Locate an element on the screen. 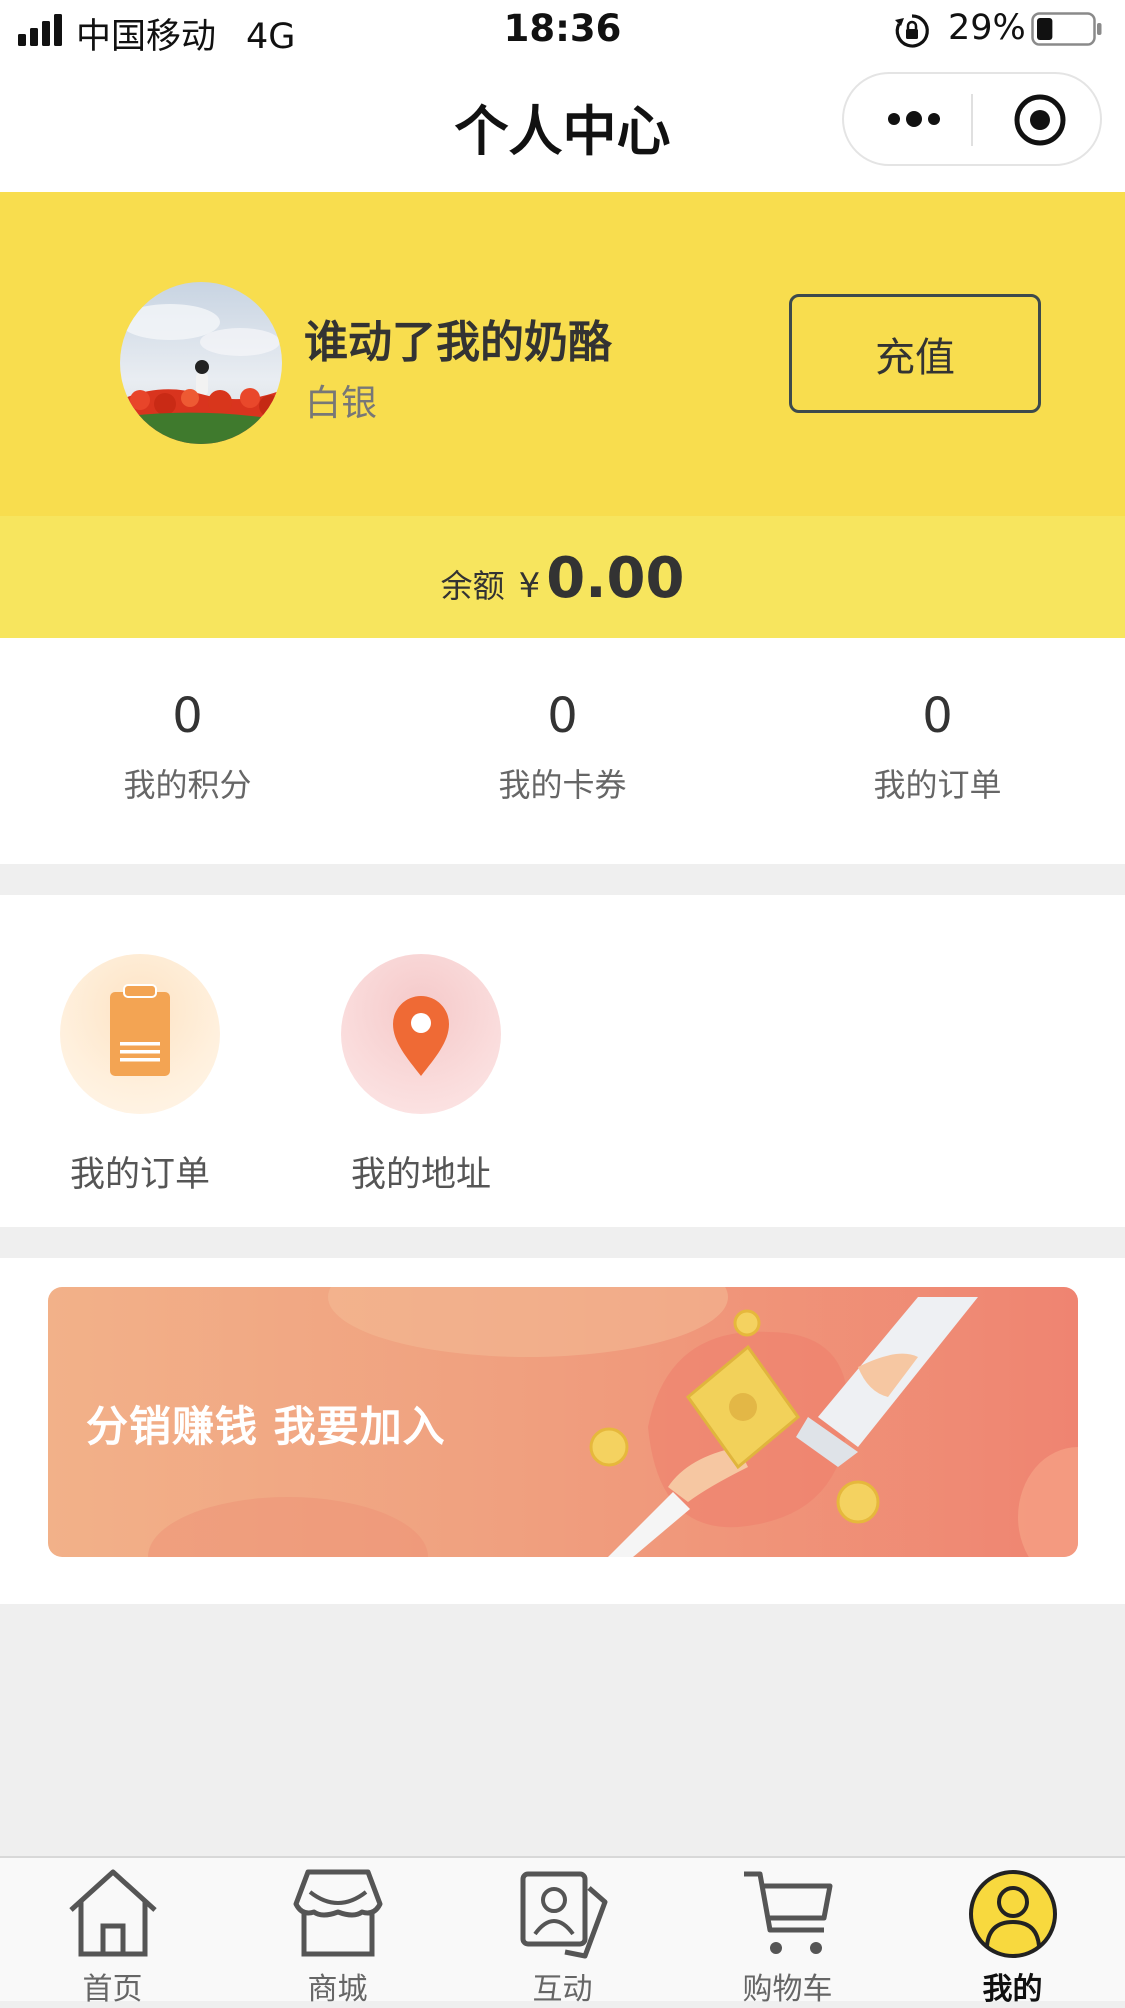  location-pin-icon is located at coordinates (421, 1036).